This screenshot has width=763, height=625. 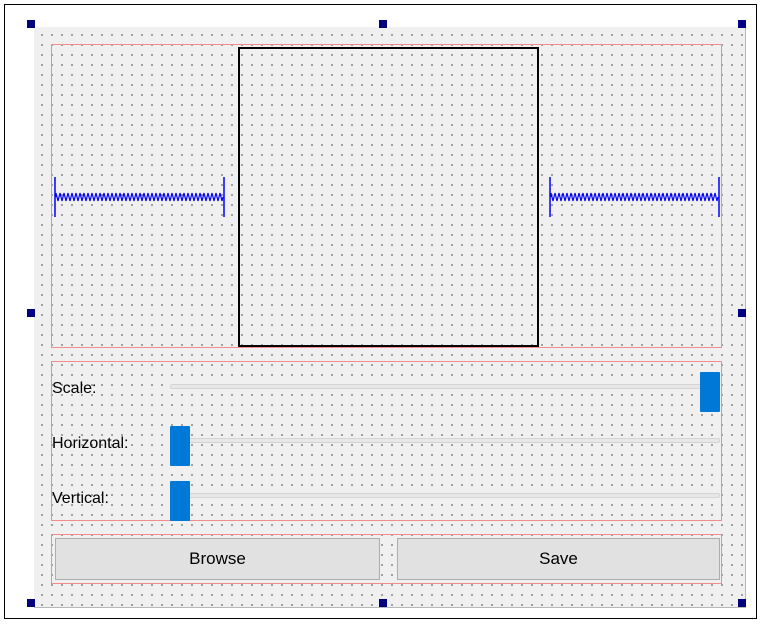 What do you see at coordinates (742, 24) in the screenshot?
I see `resize-handle-top-right` at bounding box center [742, 24].